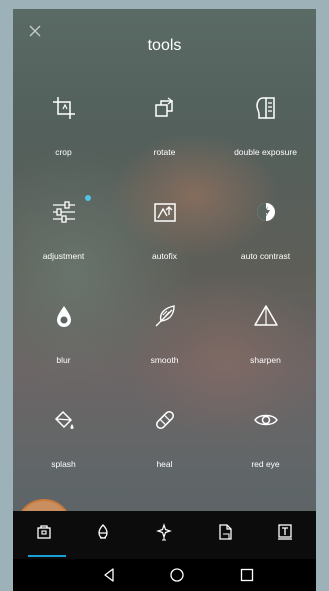  I want to click on system-nav-bar, so click(164, 575).